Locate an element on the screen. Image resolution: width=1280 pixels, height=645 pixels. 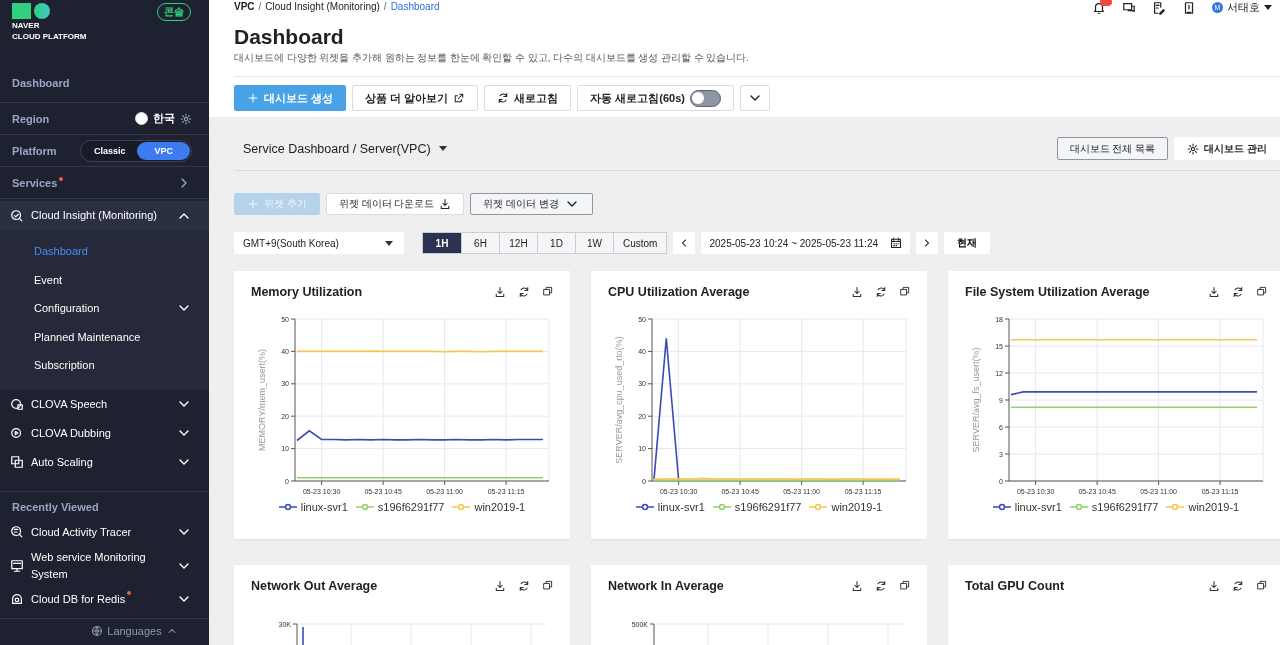
widget-title: File System Utilization Average is located at coordinates (1057, 292).